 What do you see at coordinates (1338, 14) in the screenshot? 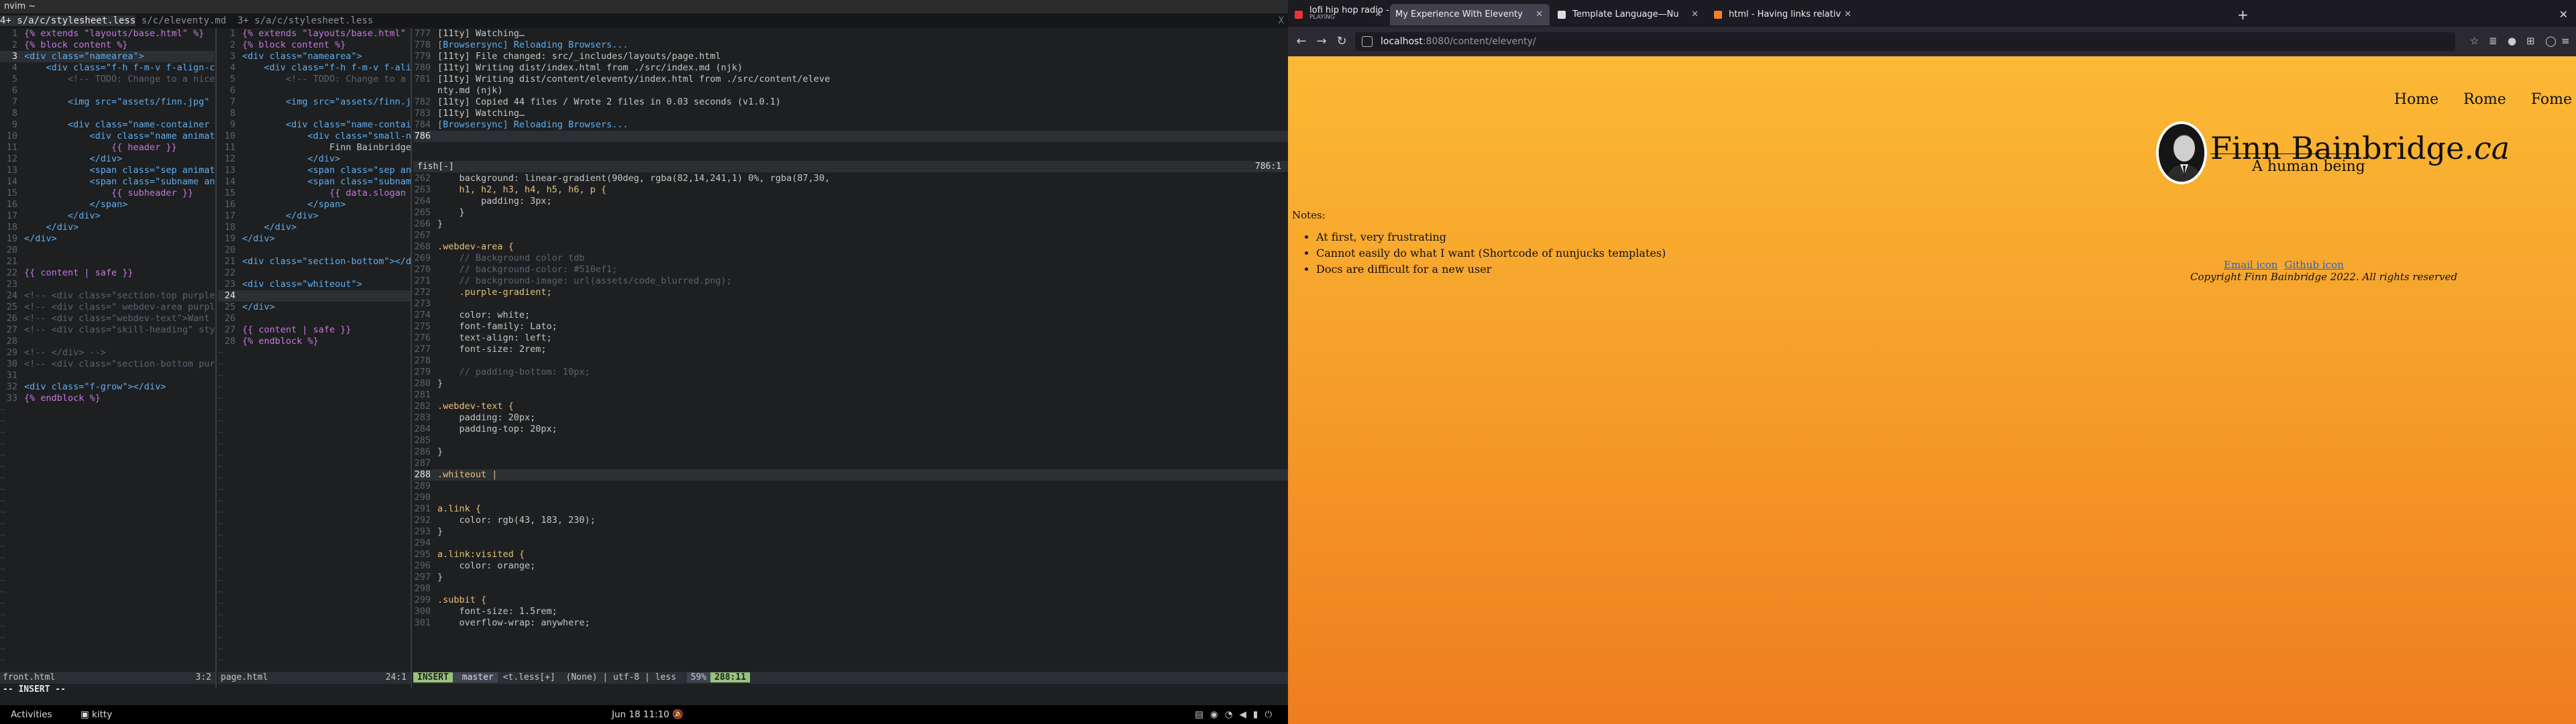
I see `browser-tab: lofi hip hop radio - beats t PLAYING ✕` at bounding box center [1338, 14].